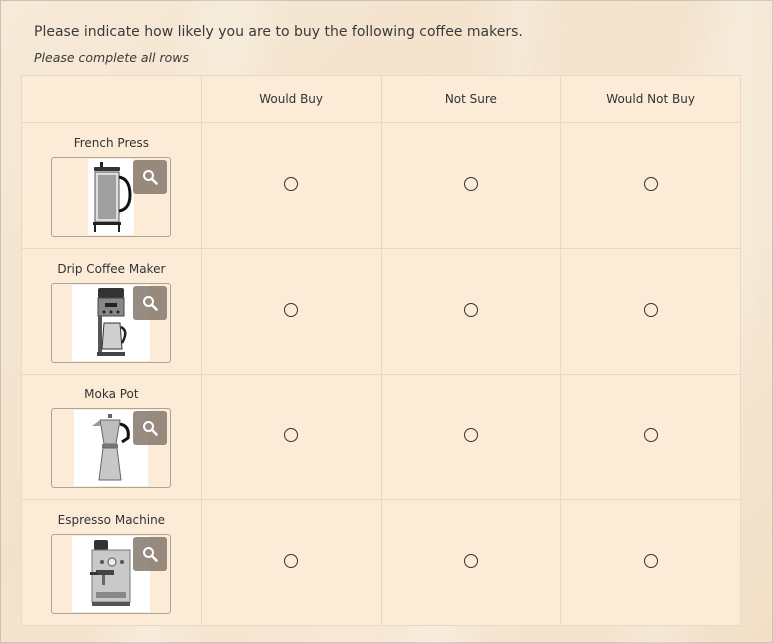 This screenshot has height=643, width=773. Describe the element at coordinates (111, 394) in the screenshot. I see `row-label: Moka Pot` at that location.